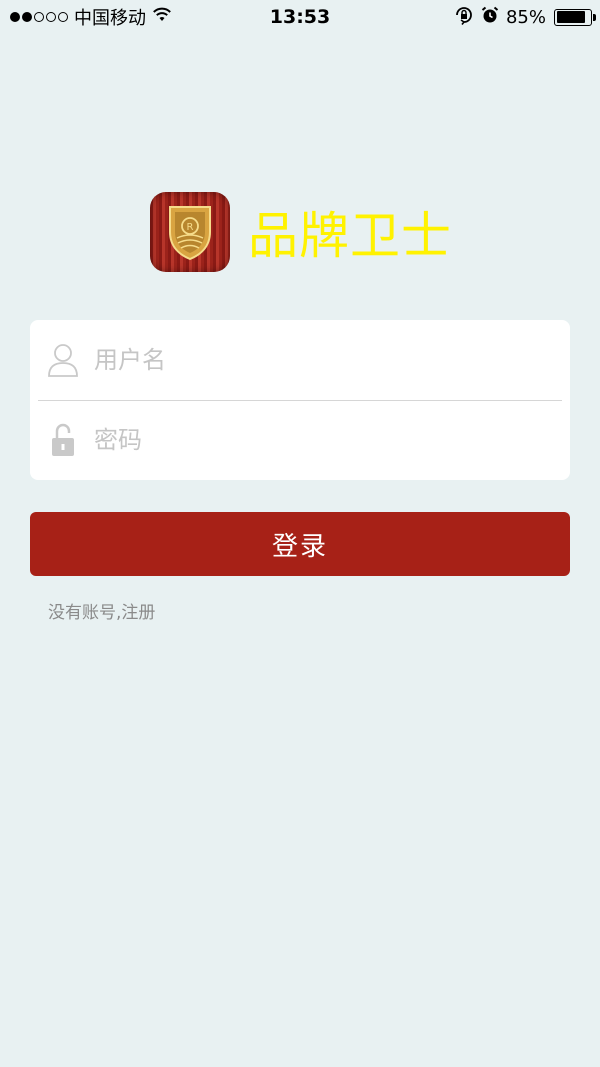 This screenshot has width=600, height=1067. I want to click on login-button: 登录, so click(300, 544).